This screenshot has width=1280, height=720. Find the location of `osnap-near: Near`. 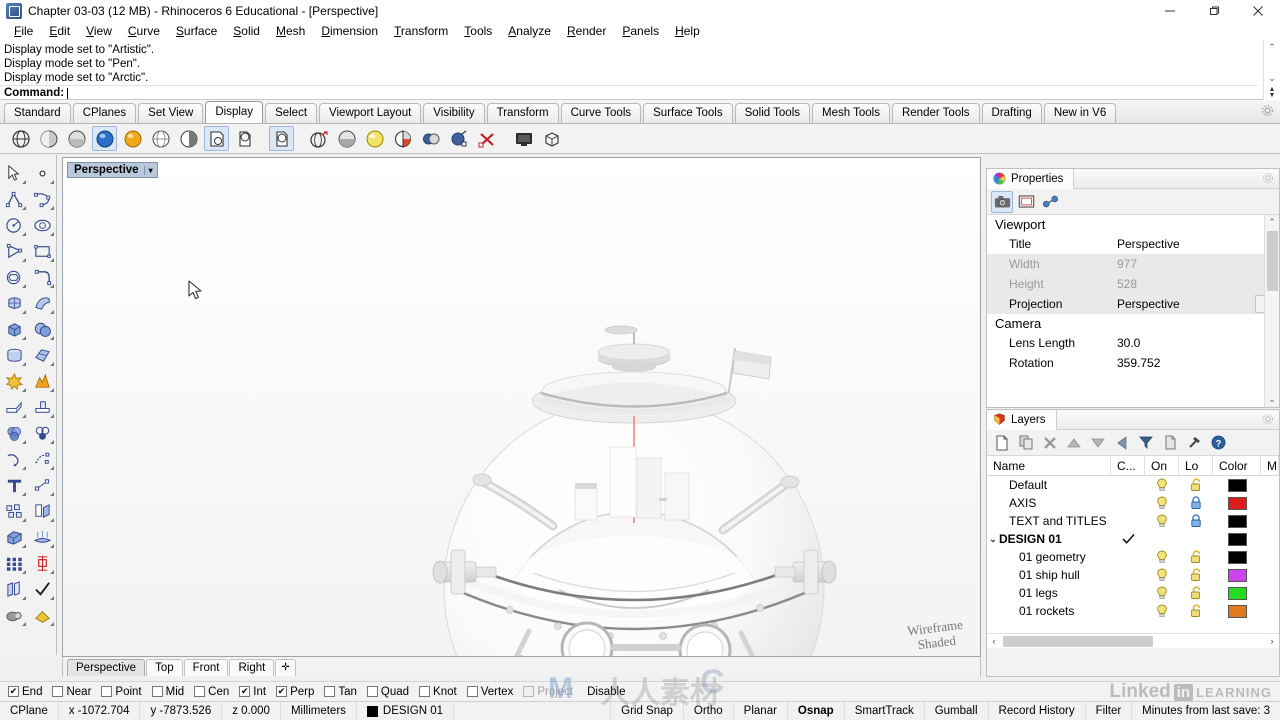

osnap-near: Near is located at coordinates (71, 692).